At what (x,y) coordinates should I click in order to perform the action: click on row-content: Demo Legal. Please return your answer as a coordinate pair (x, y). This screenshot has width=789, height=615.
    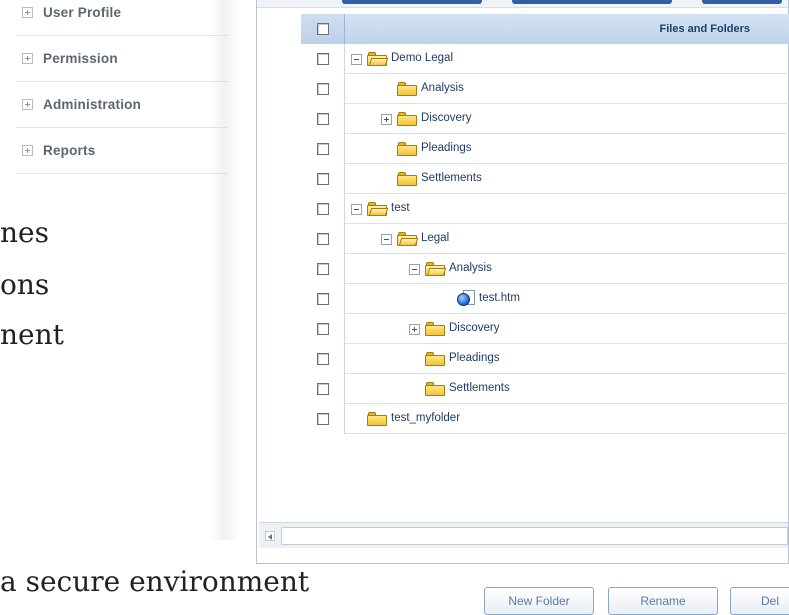
    Looking at the image, I should click on (567, 59).